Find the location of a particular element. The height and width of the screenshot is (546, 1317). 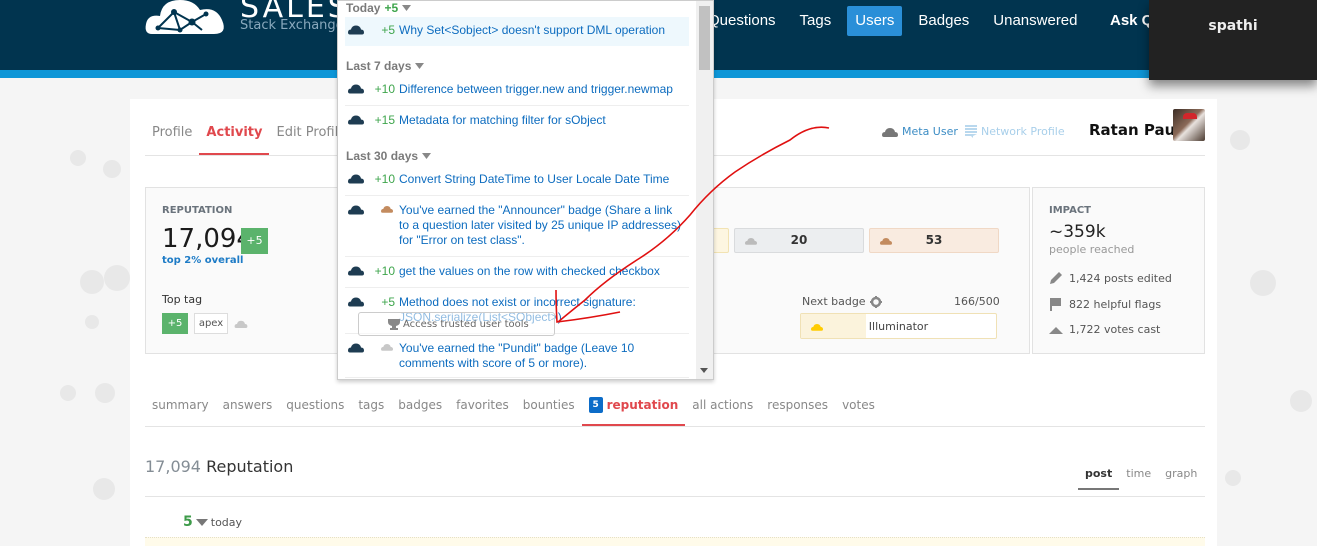

votes-cast-text: 1,722 votes cast is located at coordinates (1115, 329).